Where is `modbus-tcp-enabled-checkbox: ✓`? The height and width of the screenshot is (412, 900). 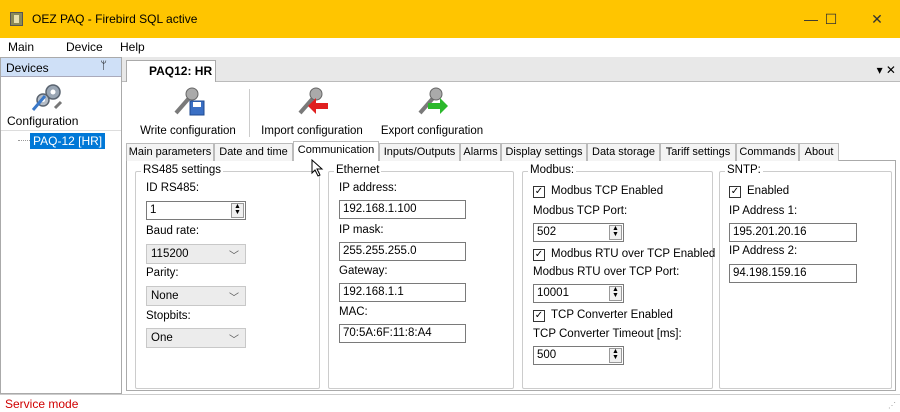 modbus-tcp-enabled-checkbox: ✓ is located at coordinates (539, 192).